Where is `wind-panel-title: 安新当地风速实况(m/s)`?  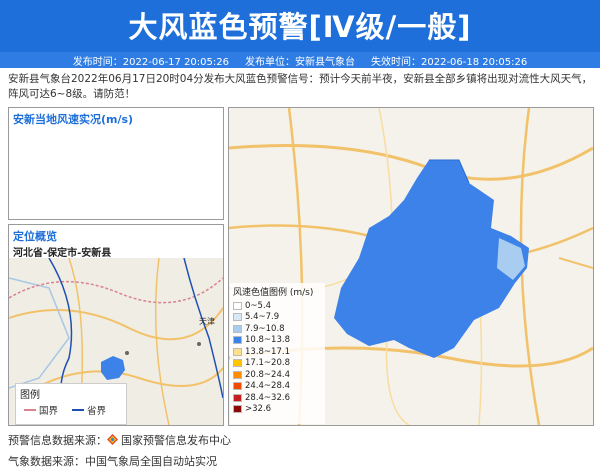 wind-panel-title: 安新当地风速实况(m/s) is located at coordinates (73, 119).